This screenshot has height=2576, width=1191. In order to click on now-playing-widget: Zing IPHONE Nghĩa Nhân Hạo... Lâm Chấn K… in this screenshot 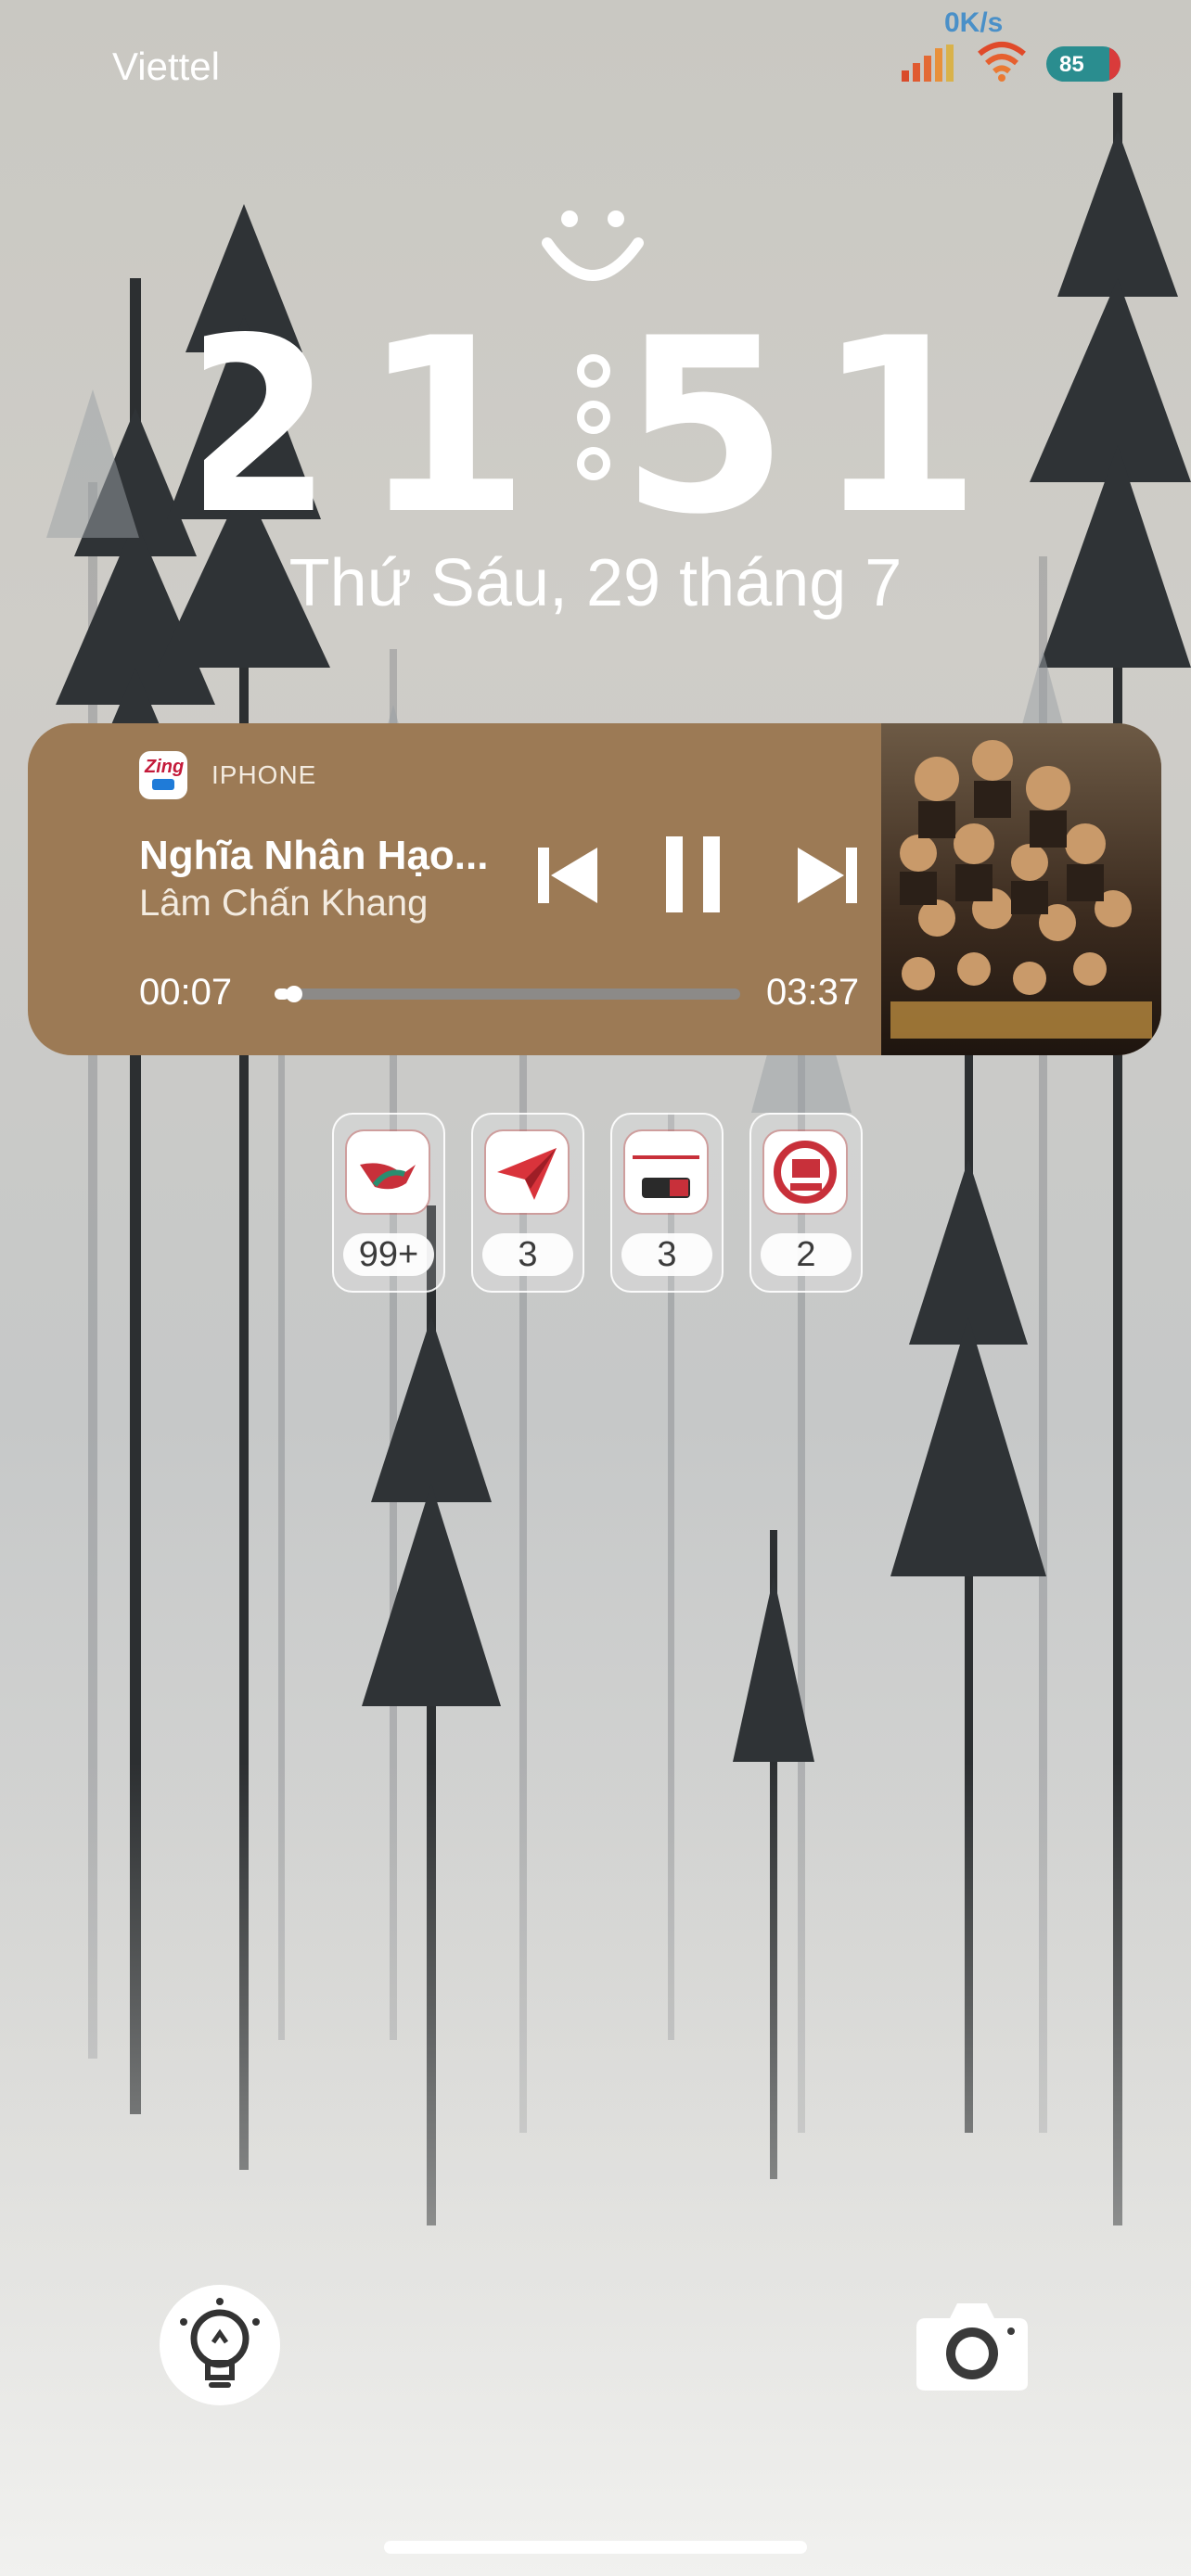, I will do `click(594, 889)`.